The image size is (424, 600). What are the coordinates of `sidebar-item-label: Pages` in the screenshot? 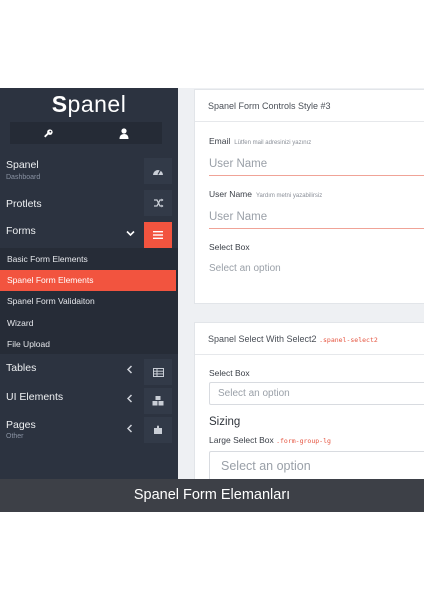 It's located at (21, 425).